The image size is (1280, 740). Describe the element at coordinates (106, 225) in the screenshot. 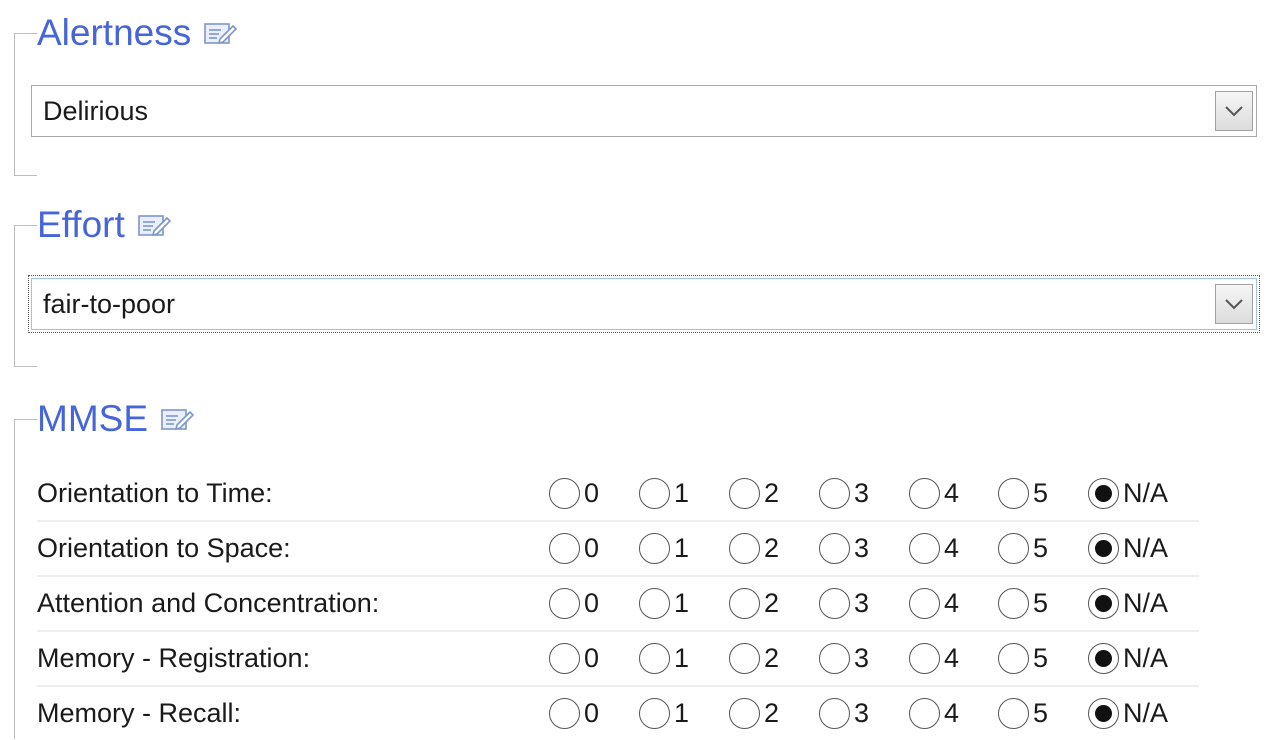

I see `effort-legend: Effort` at that location.